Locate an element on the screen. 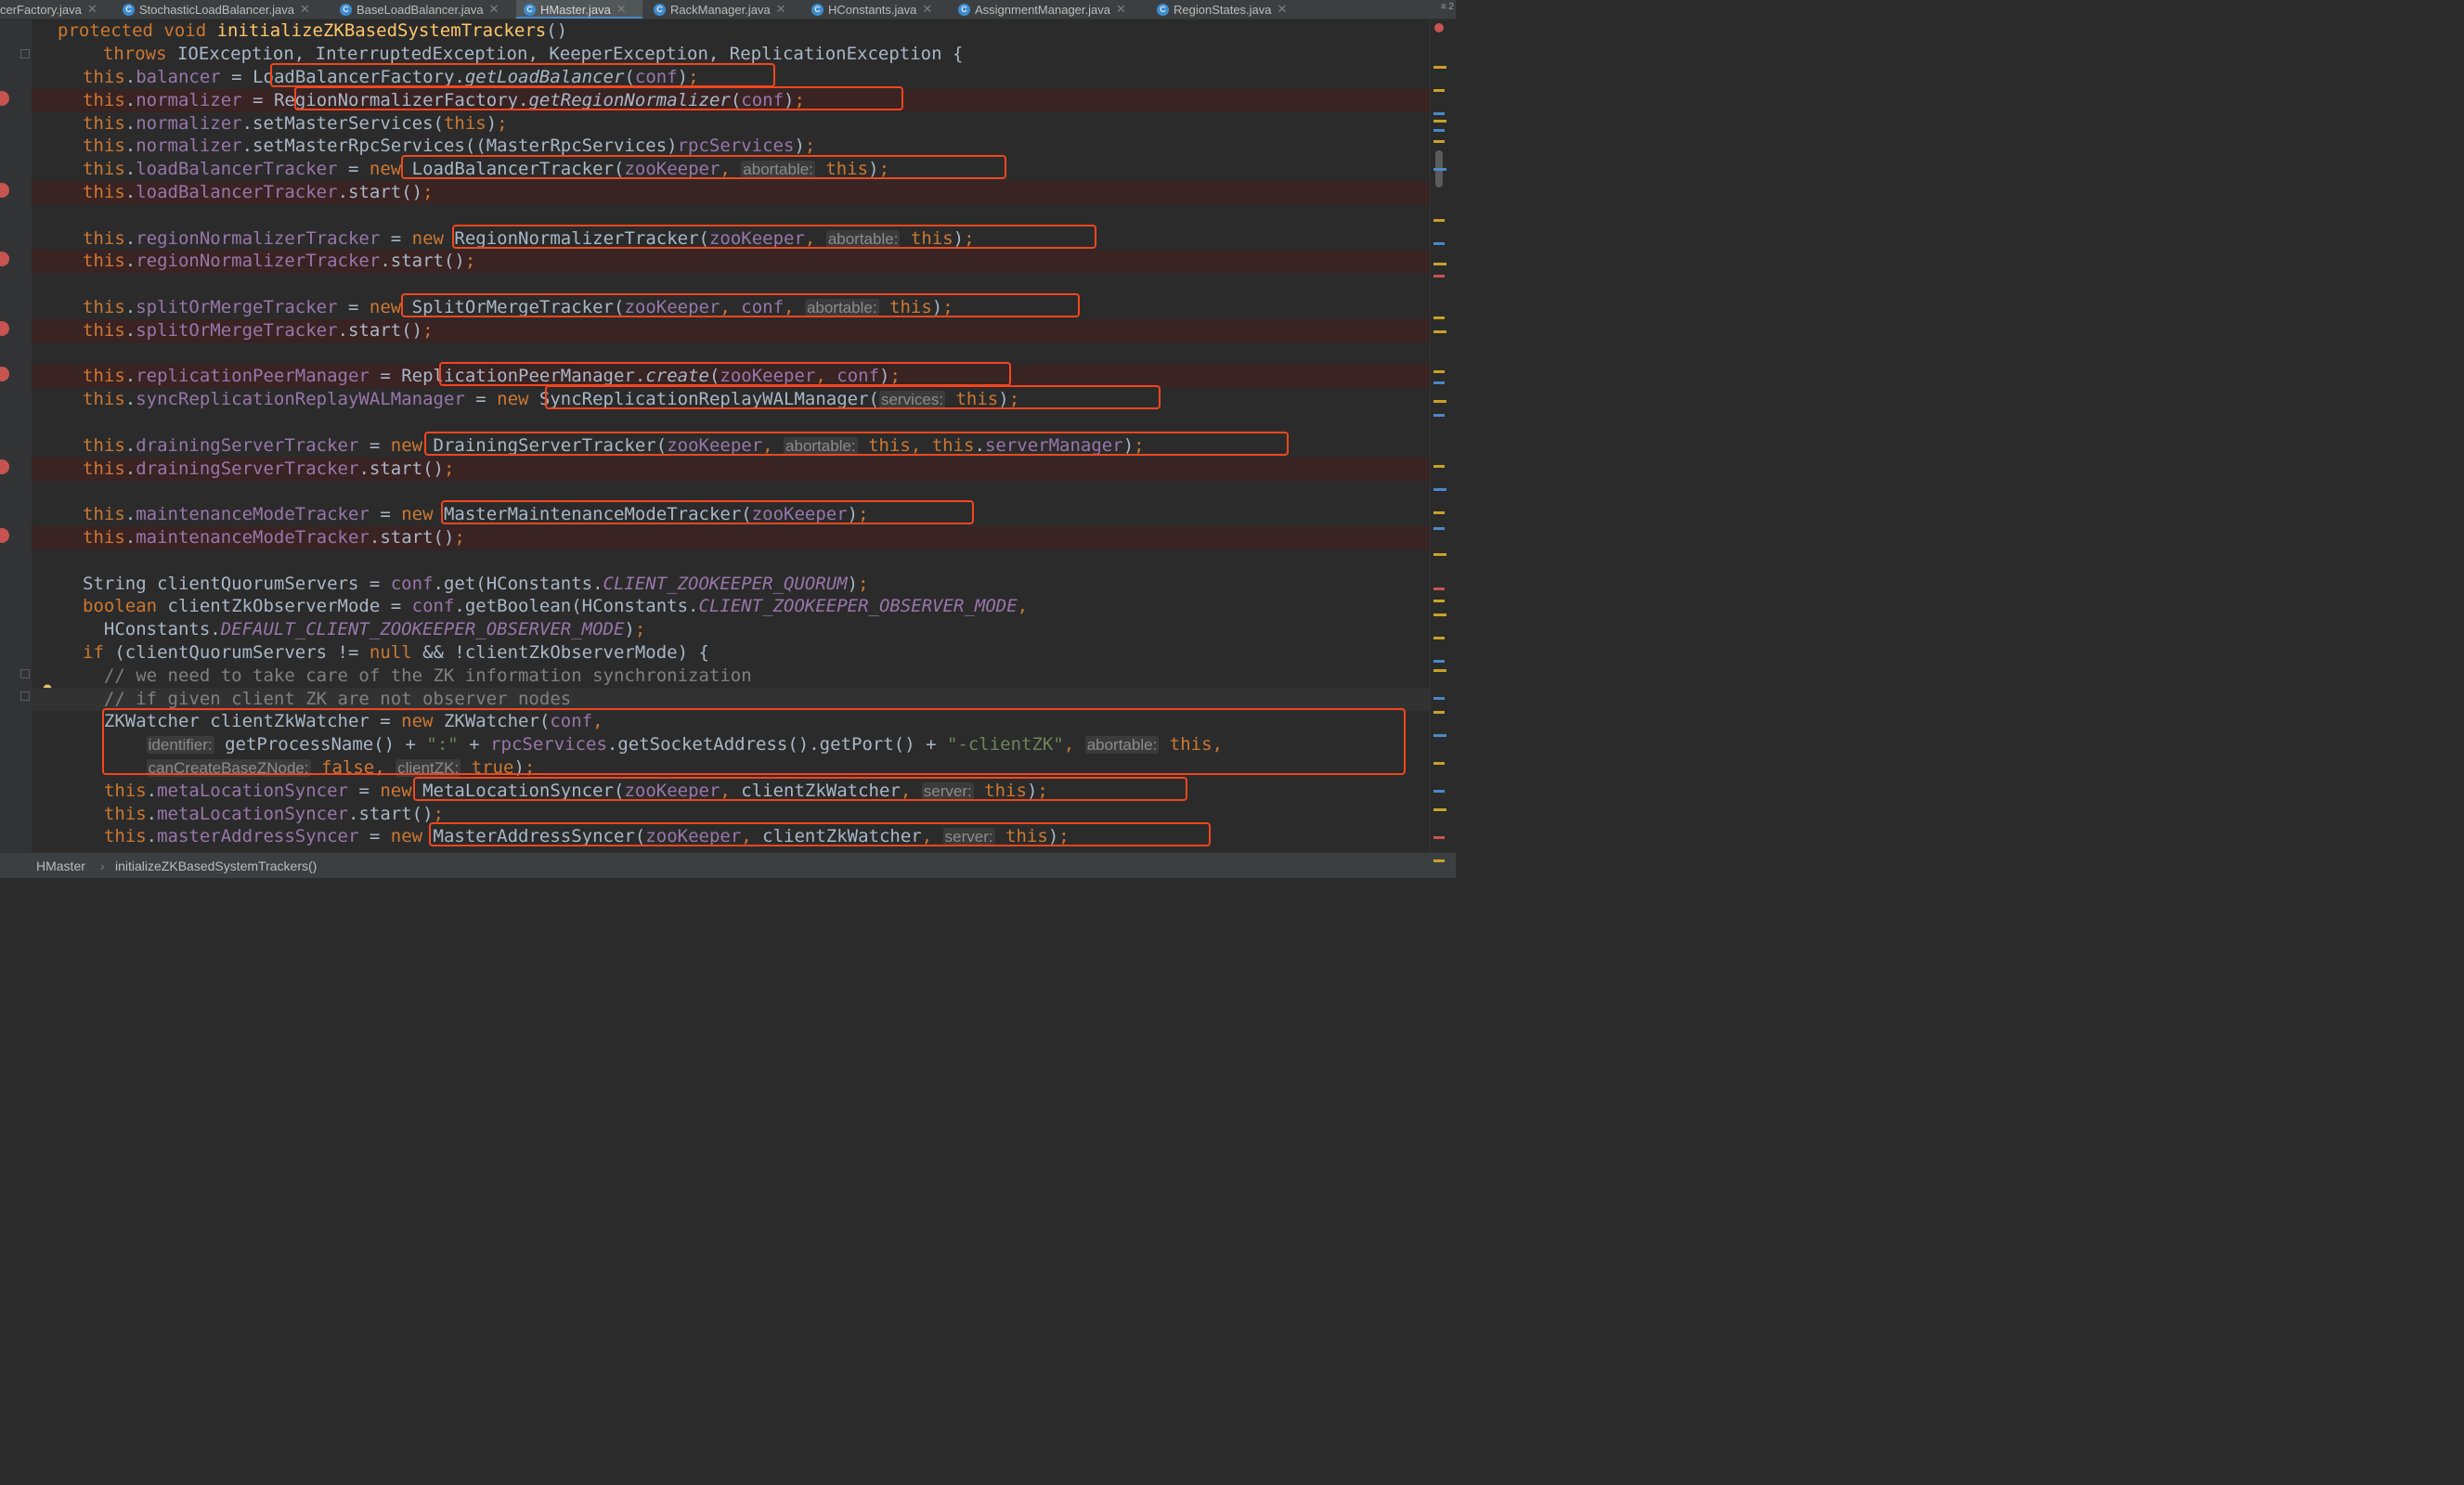 The image size is (2464, 1485). error-indicator-icon is located at coordinates (1439, 27).